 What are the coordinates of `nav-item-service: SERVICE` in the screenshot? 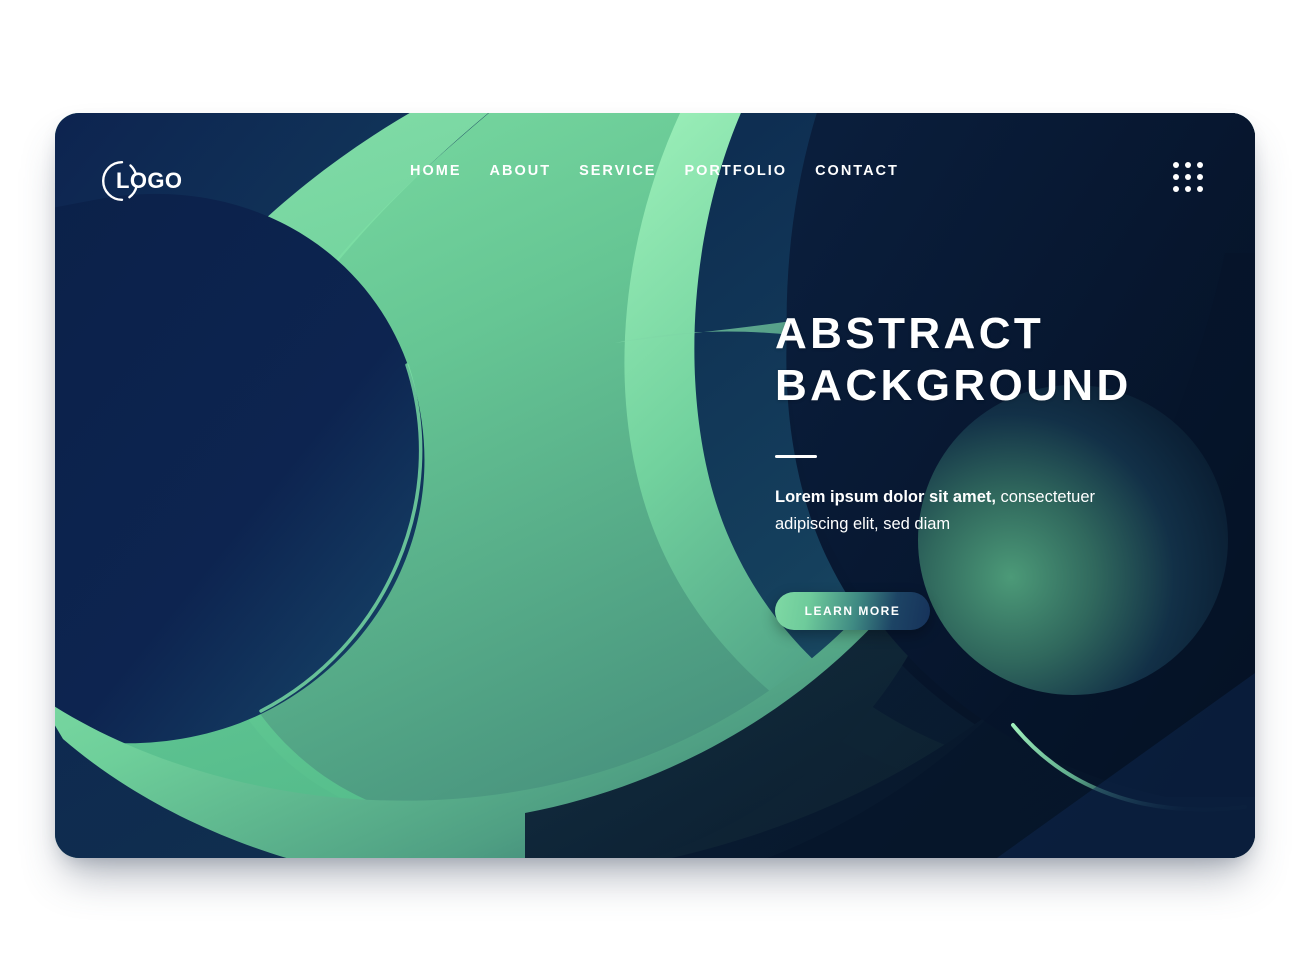 It's located at (617, 171).